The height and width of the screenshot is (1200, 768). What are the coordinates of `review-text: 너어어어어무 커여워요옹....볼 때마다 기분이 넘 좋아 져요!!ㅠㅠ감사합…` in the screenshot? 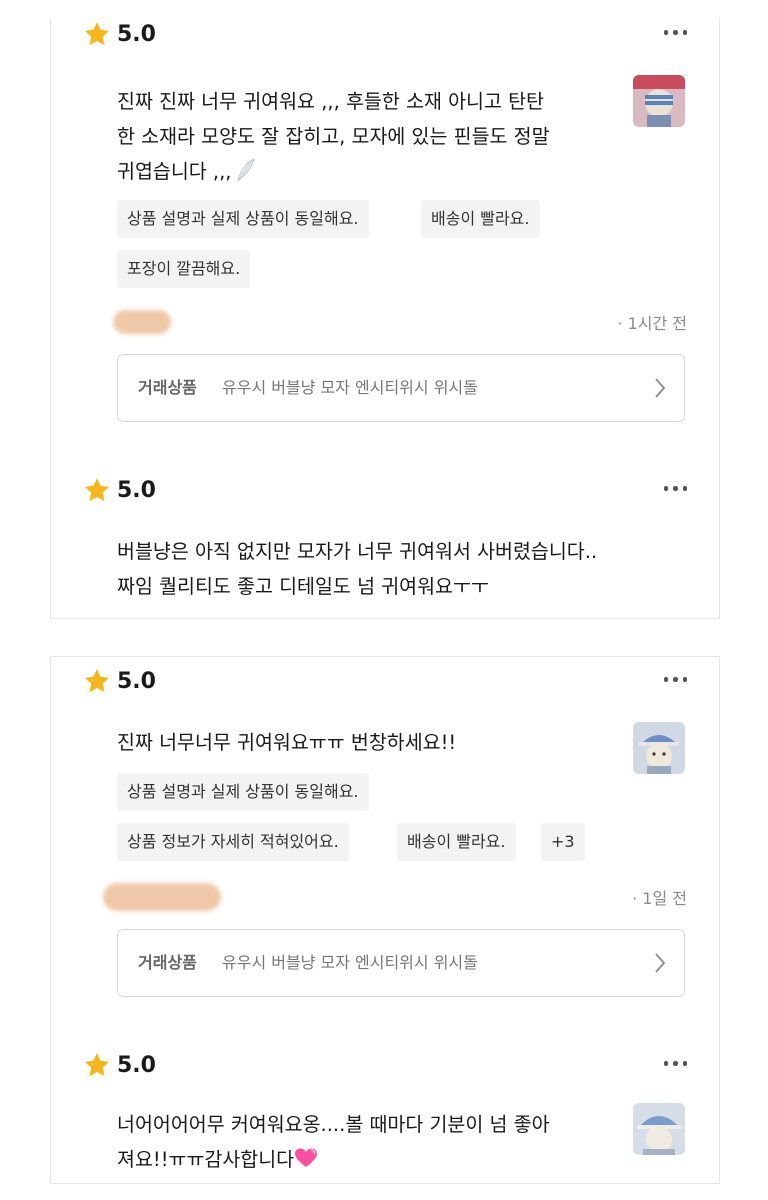 It's located at (367, 1142).